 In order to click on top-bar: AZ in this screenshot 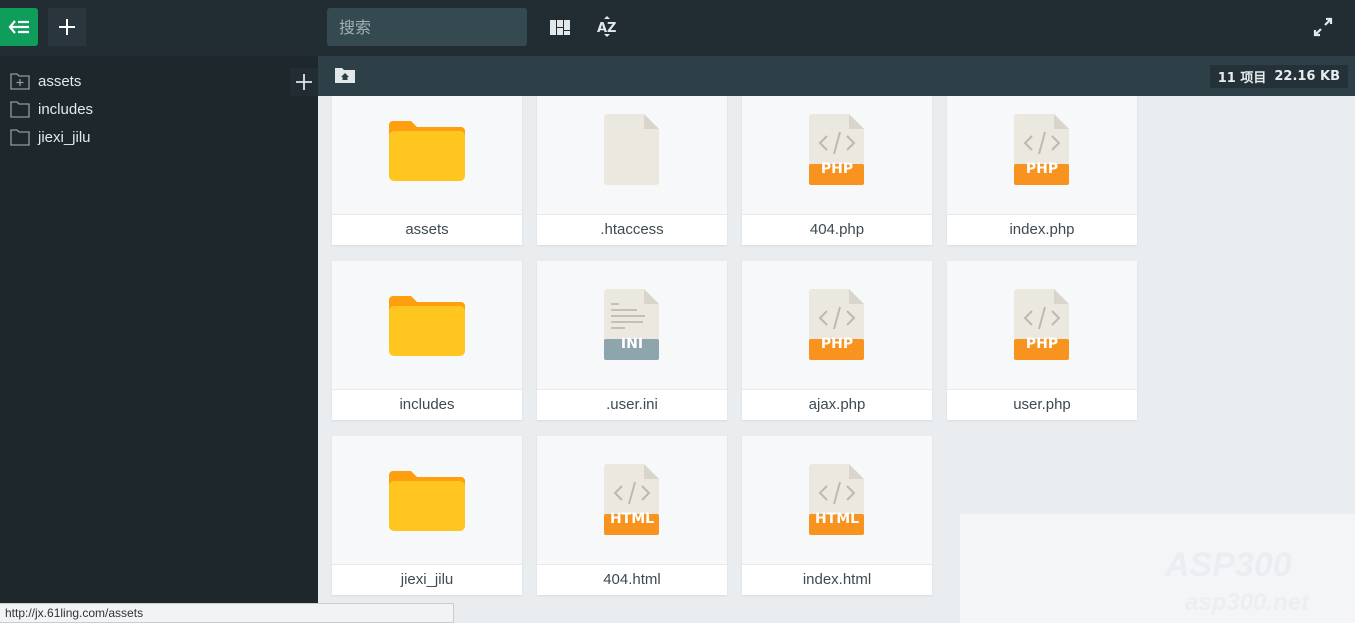, I will do `click(677, 28)`.